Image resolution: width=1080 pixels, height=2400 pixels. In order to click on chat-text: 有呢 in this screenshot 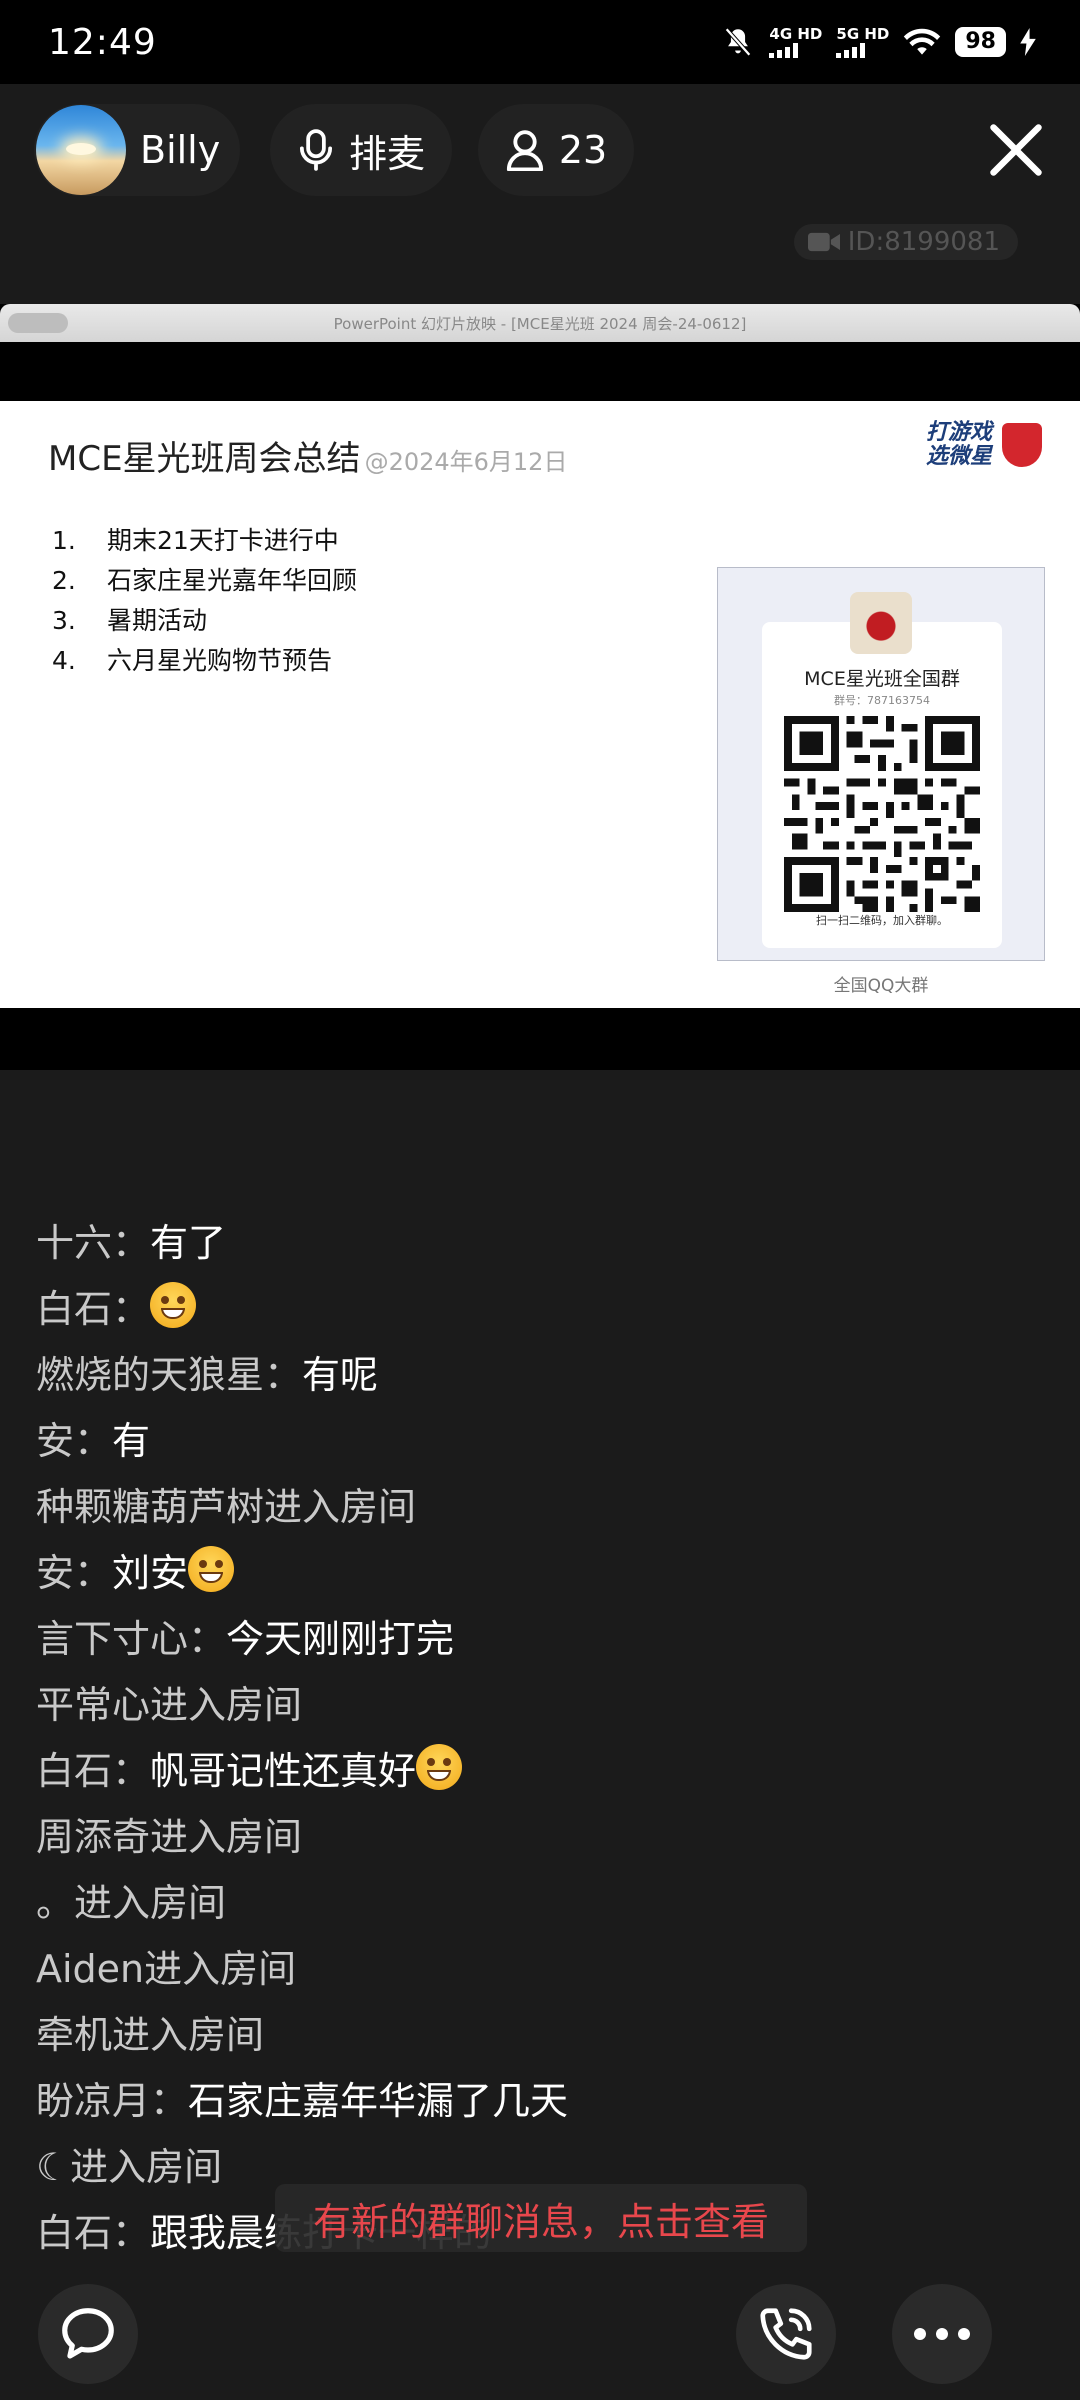, I will do `click(340, 1375)`.